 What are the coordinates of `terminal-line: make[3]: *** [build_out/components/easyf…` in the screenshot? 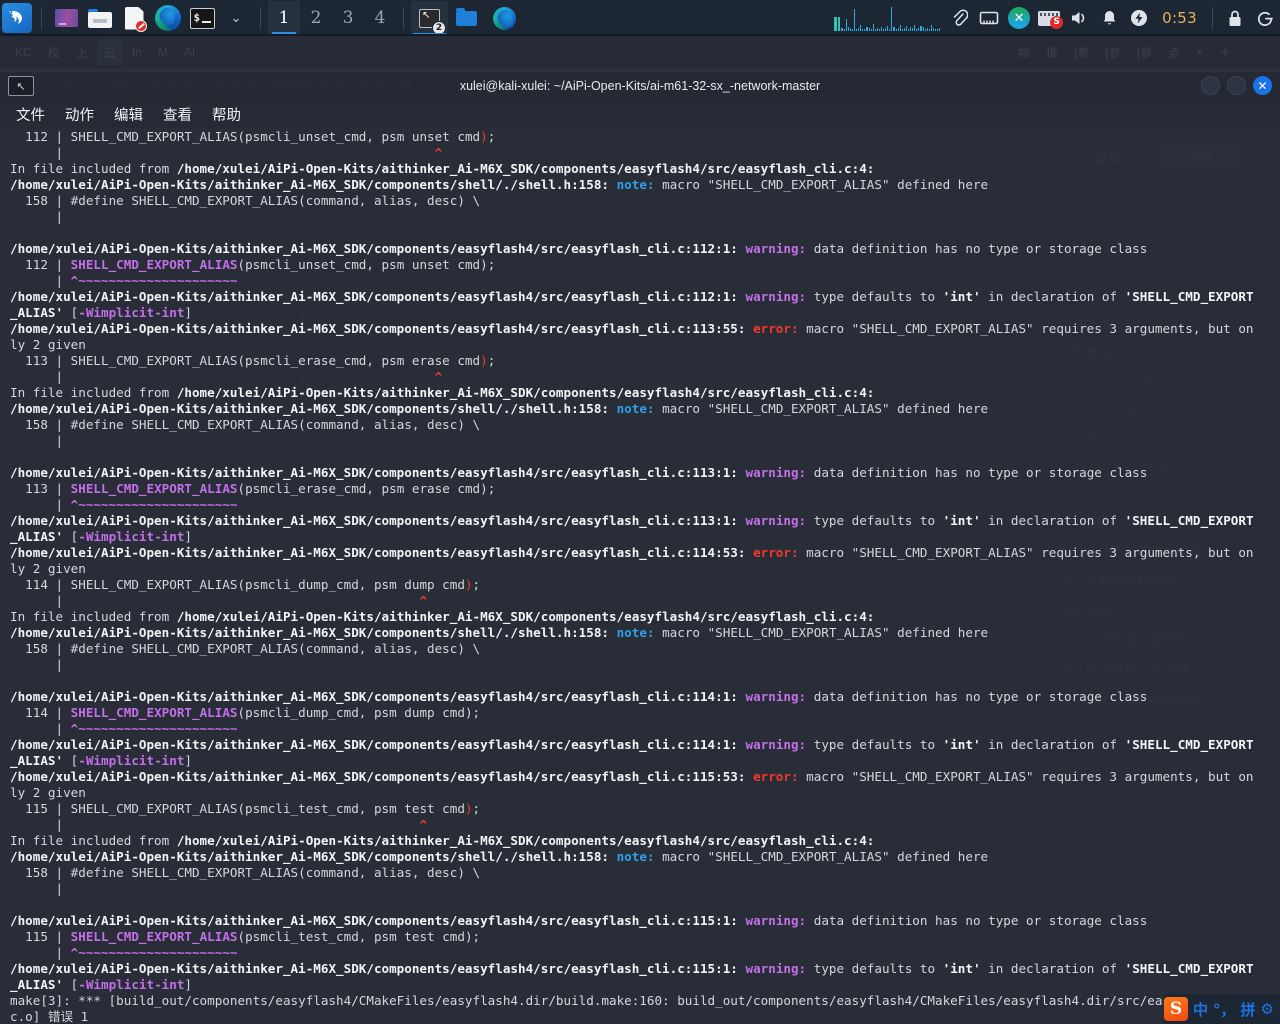 It's located at (635, 1008).